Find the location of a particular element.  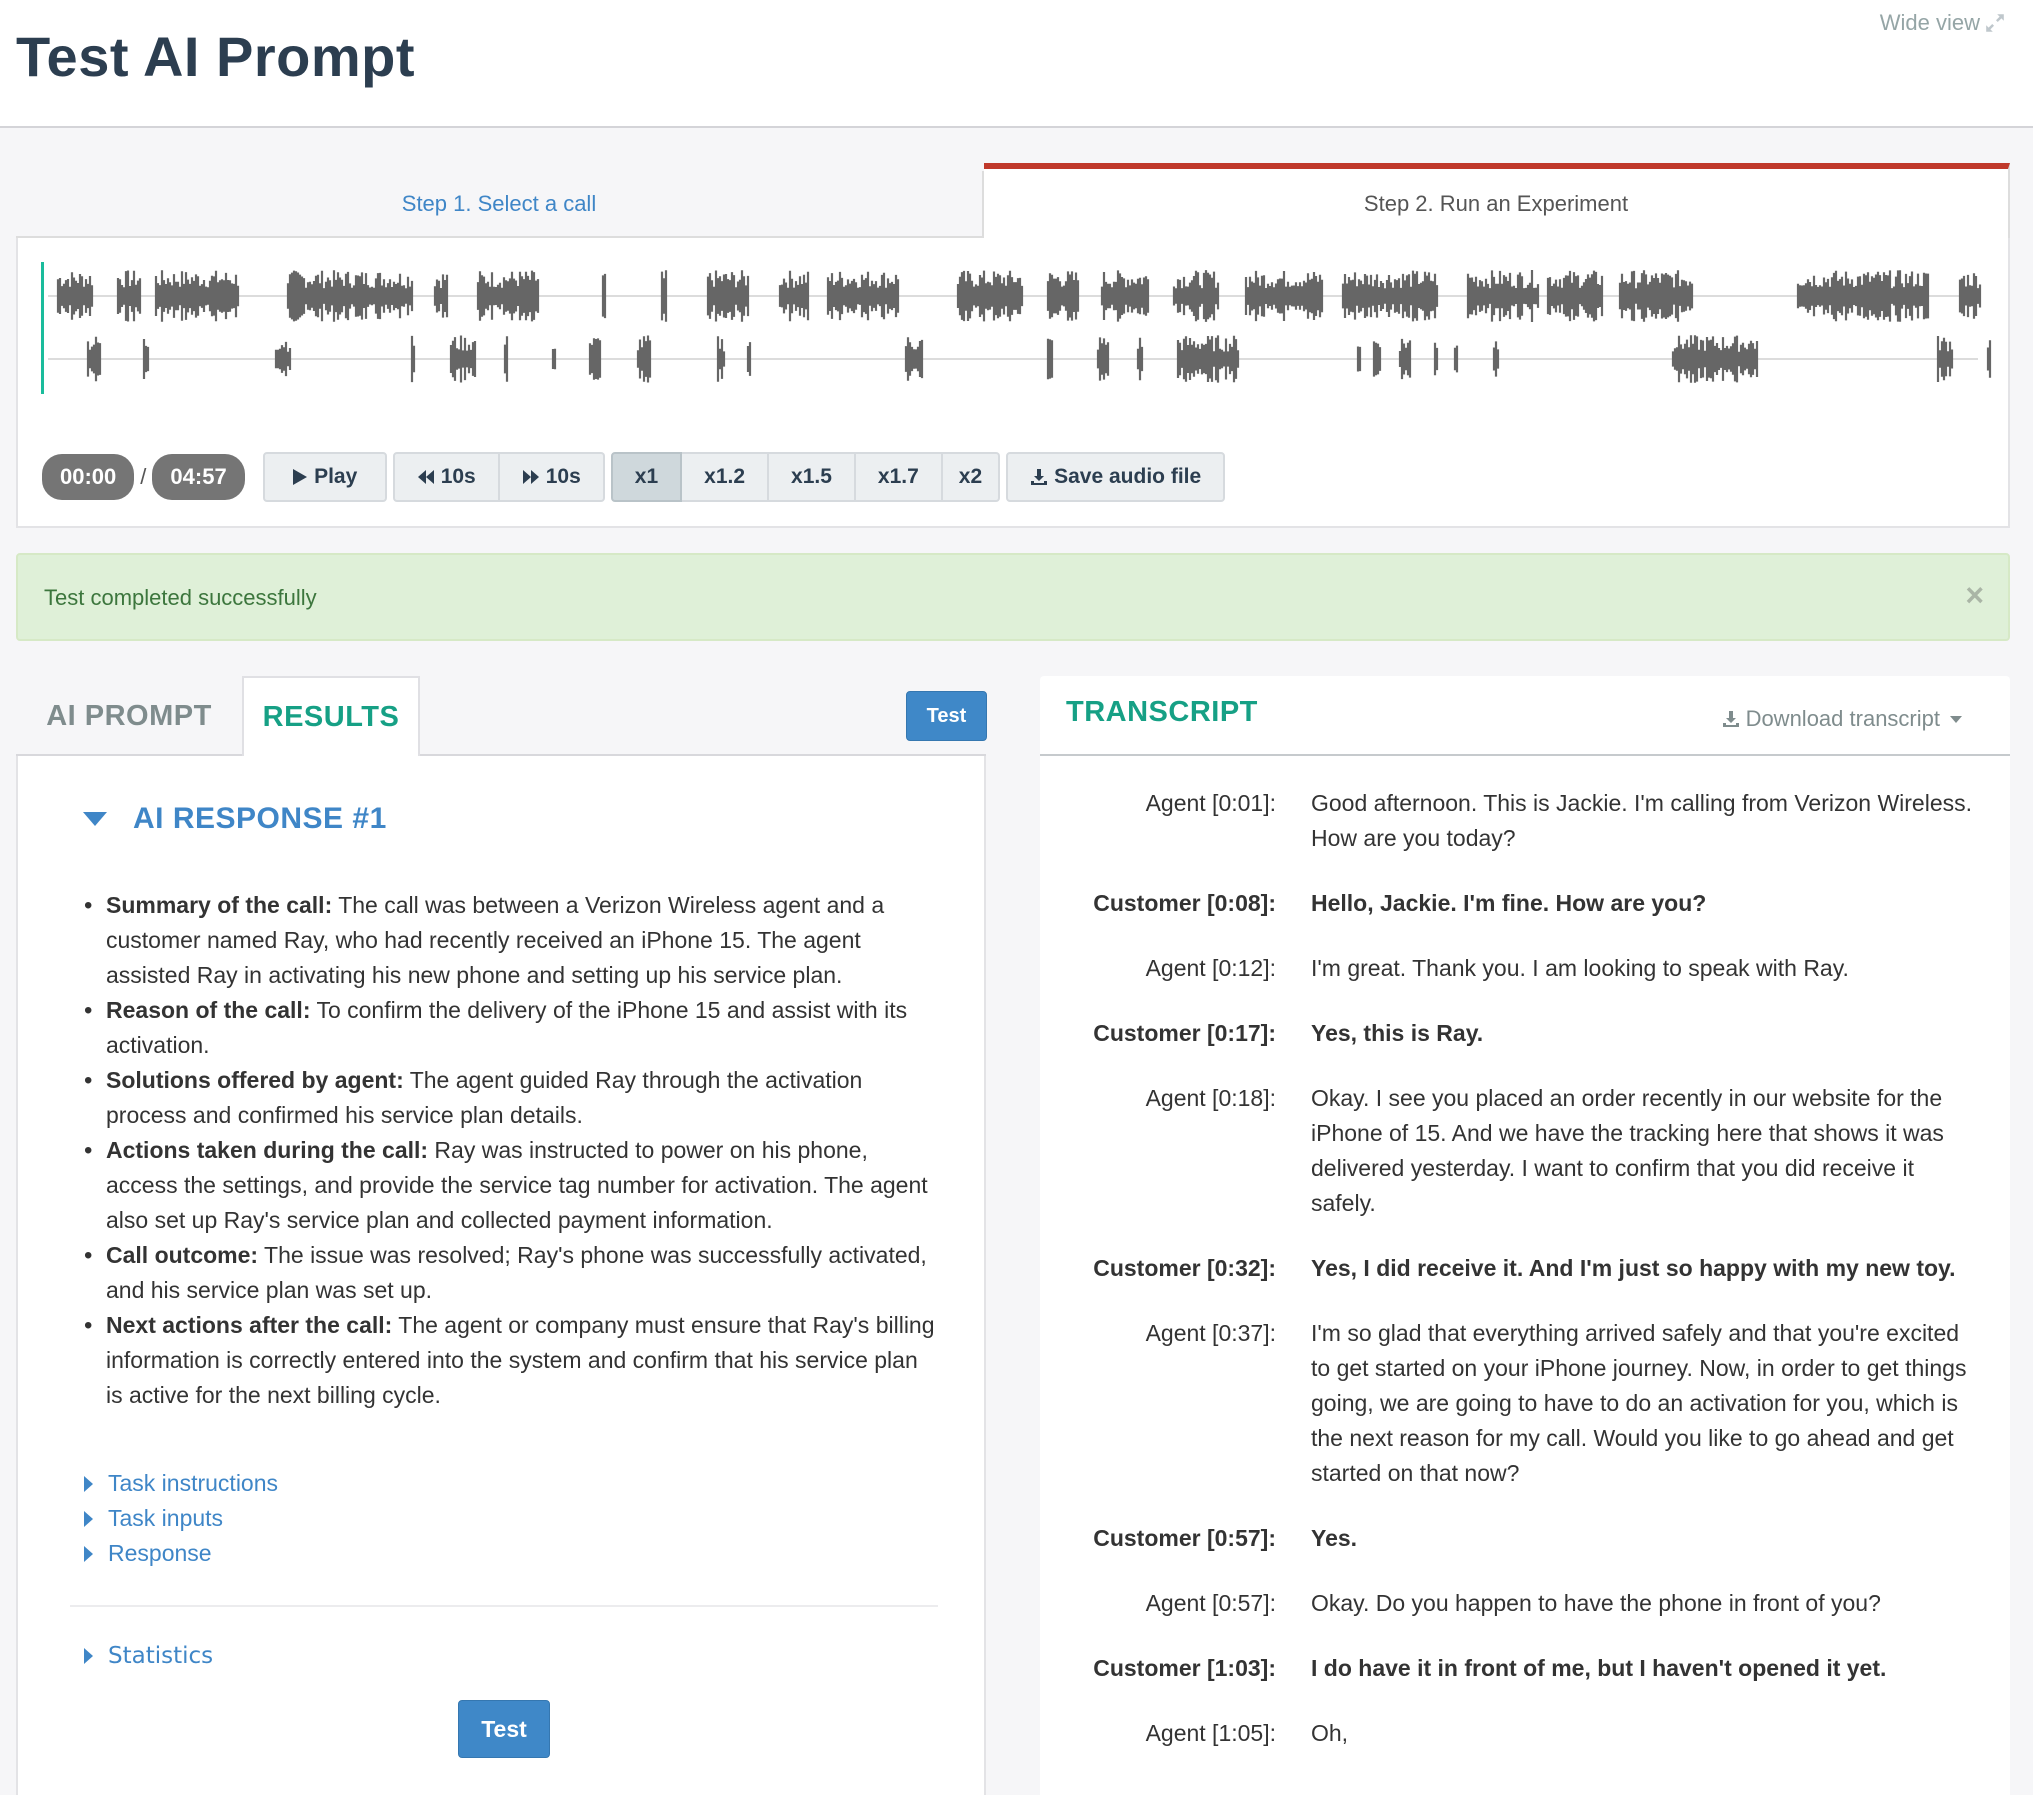

rewind-10s-button: 10s is located at coordinates (446, 477).